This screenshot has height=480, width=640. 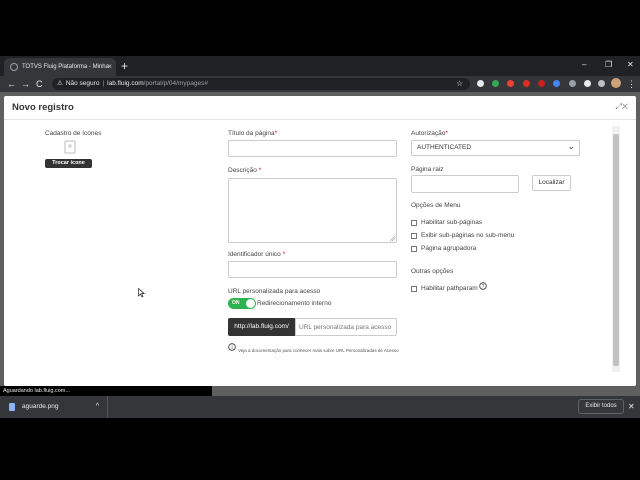 What do you see at coordinates (40, 406) in the screenshot?
I see `download-file-name: aguarde.png` at bounding box center [40, 406].